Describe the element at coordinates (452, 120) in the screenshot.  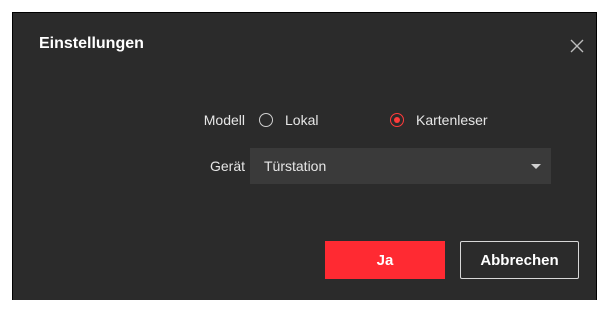
I see `model-option-cardreader-label: Kartenleser` at that location.